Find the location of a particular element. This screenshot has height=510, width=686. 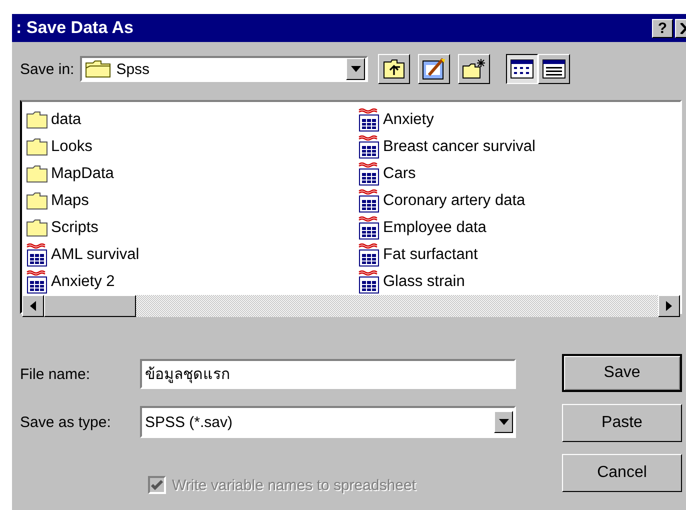

left-arrow-icon is located at coordinates (33, 306).